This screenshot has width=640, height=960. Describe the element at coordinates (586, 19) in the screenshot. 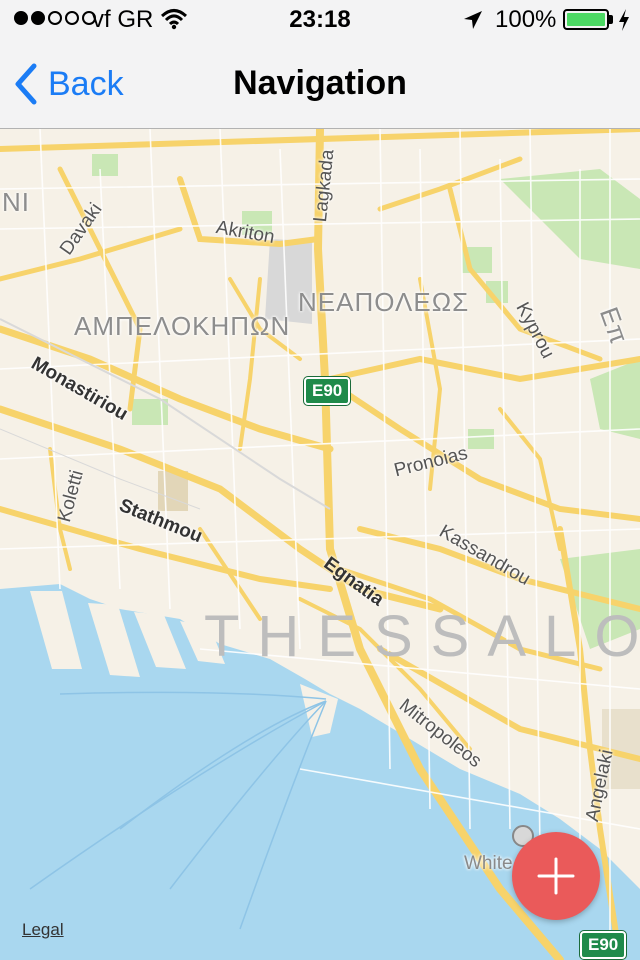

I see `battery-icon` at that location.